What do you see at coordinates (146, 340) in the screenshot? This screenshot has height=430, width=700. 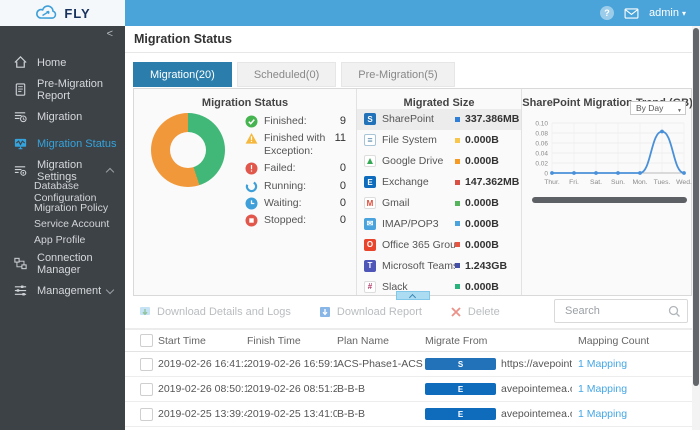 I see `select-all-checkbox` at bounding box center [146, 340].